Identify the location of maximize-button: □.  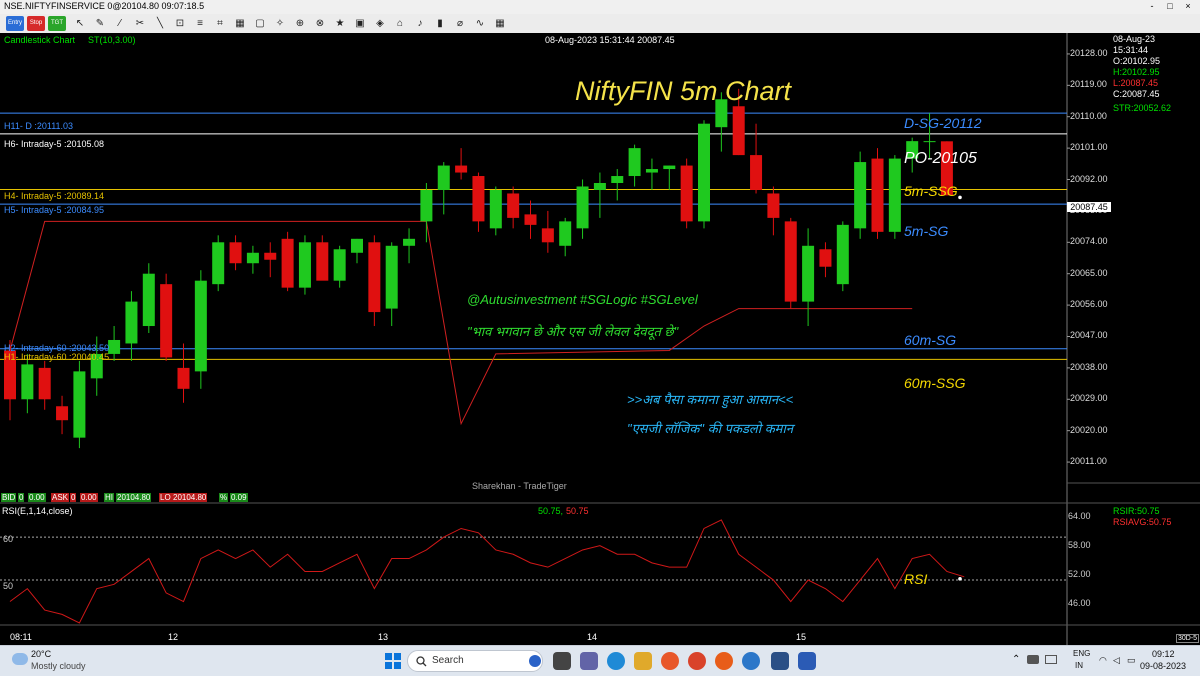
(1170, 6).